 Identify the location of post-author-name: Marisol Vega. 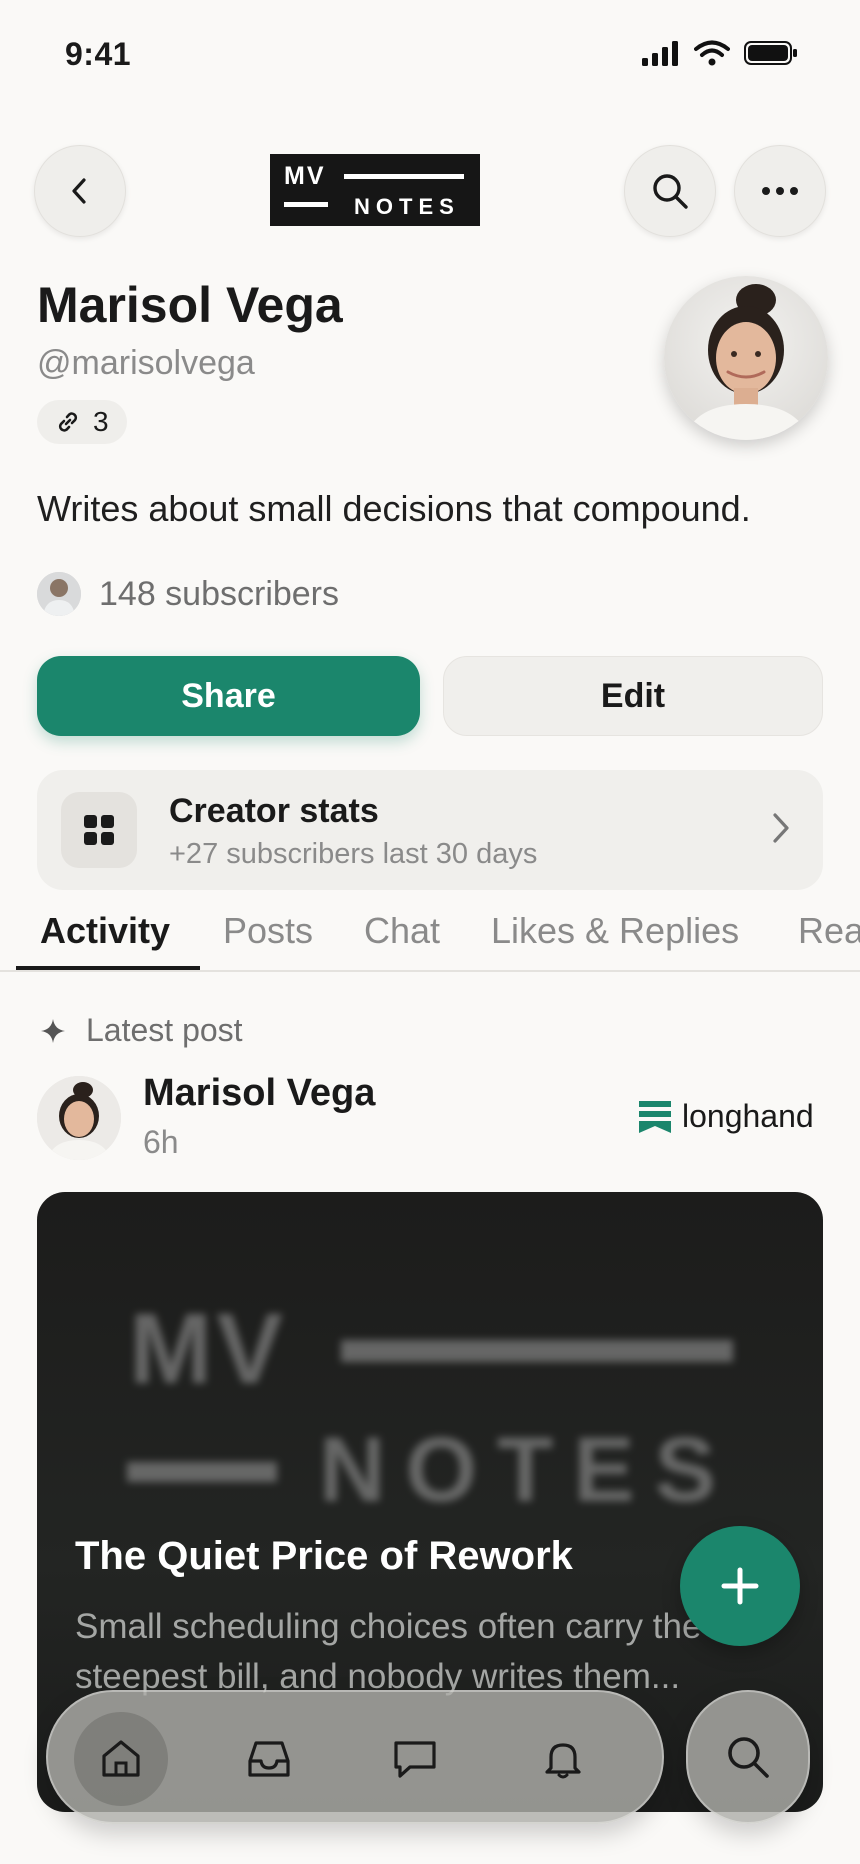
(259, 1093).